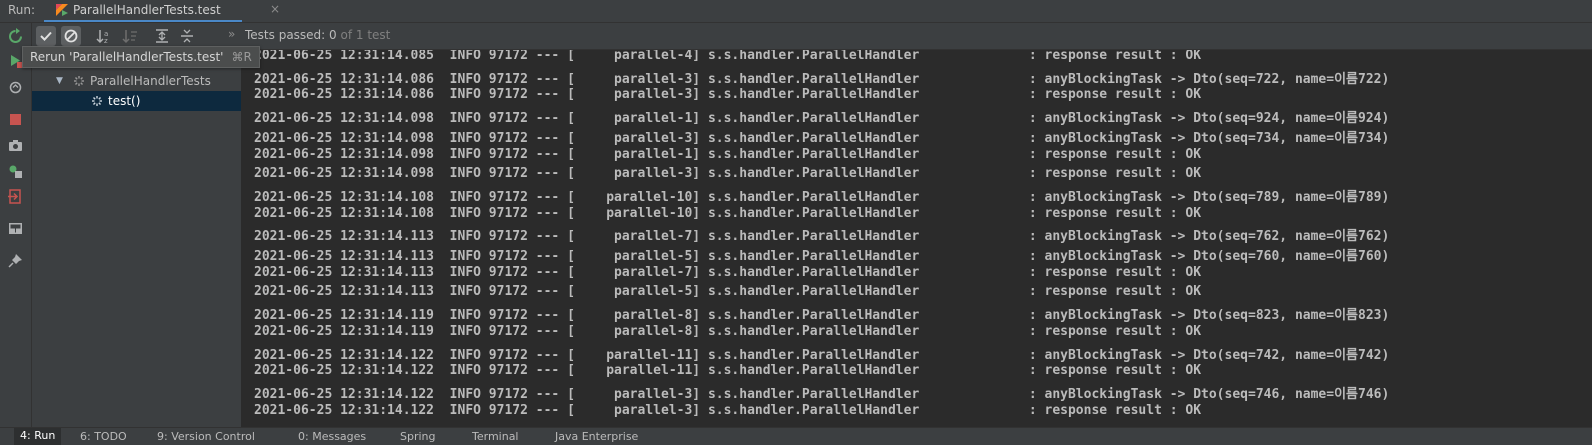 The height and width of the screenshot is (445, 1592). Describe the element at coordinates (137, 238) in the screenshot. I see `test-tree: ▼ ParallelHandlerTests test()` at that location.